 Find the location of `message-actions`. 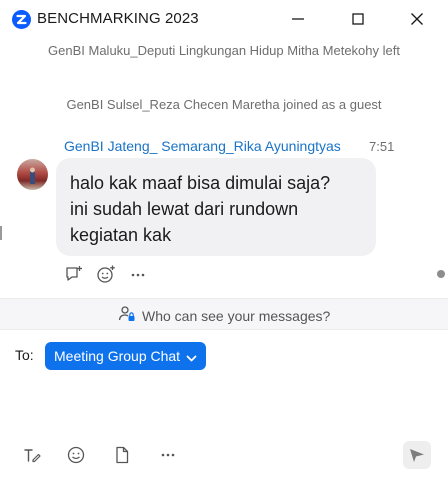

message-actions is located at coordinates (106, 274).